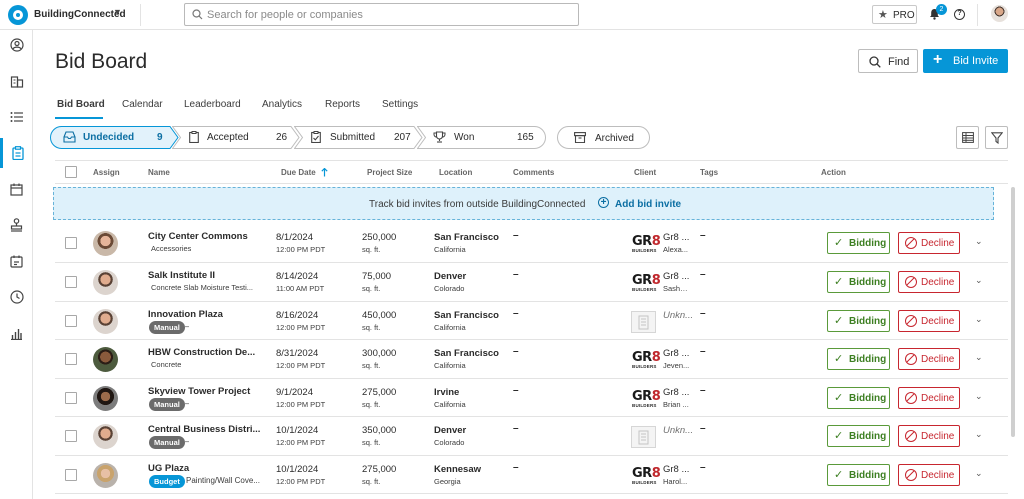 This screenshot has width=1024, height=499. What do you see at coordinates (80, 14) in the screenshot?
I see `brand-name: BuildingConnected` at bounding box center [80, 14].